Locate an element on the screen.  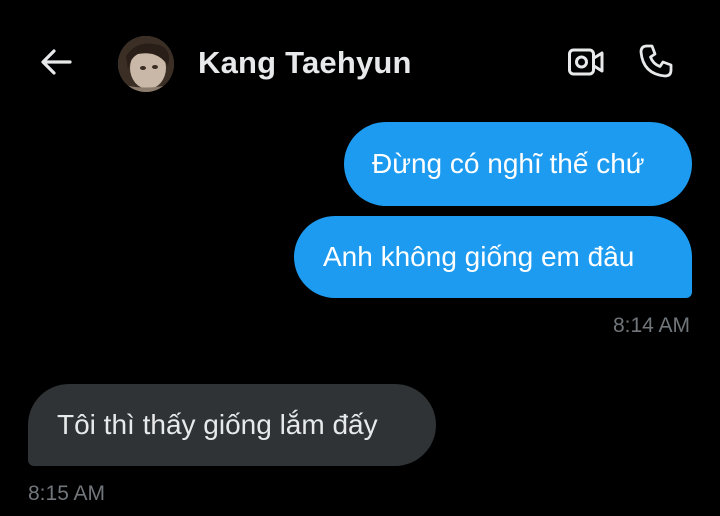
phone-icon is located at coordinates (656, 63).